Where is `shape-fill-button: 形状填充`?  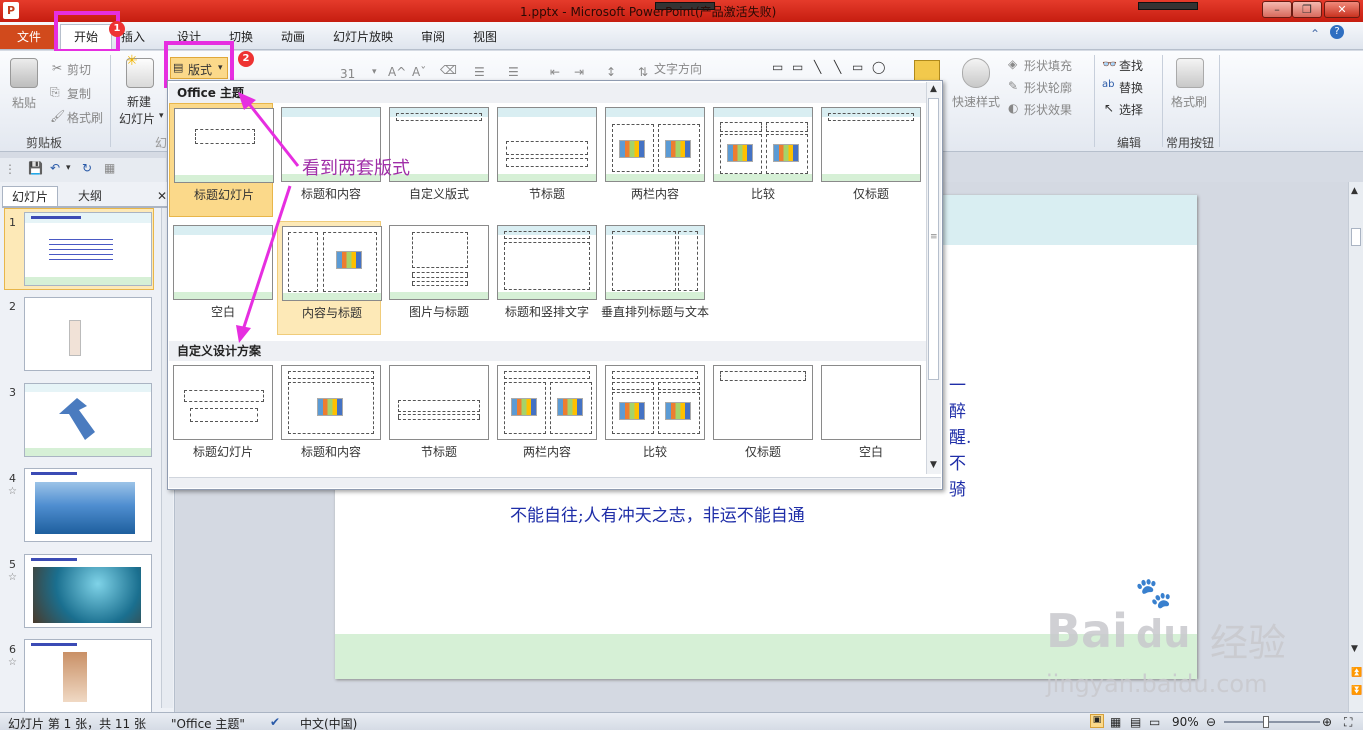
shape-fill-button: 形状填充 is located at coordinates (1048, 65).